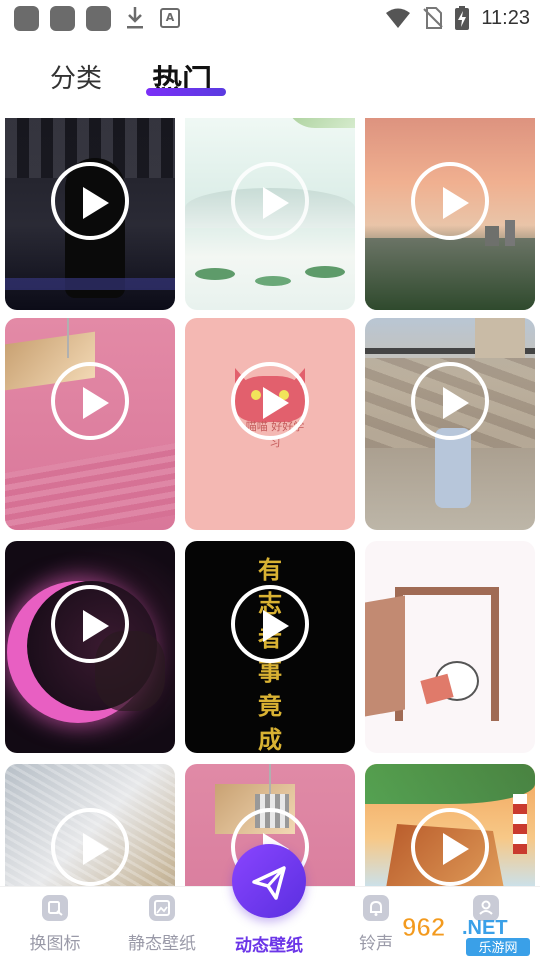 The width and height of the screenshot is (540, 960). What do you see at coordinates (450, 647) in the screenshot?
I see `video-card-door-cartoon` at bounding box center [450, 647].